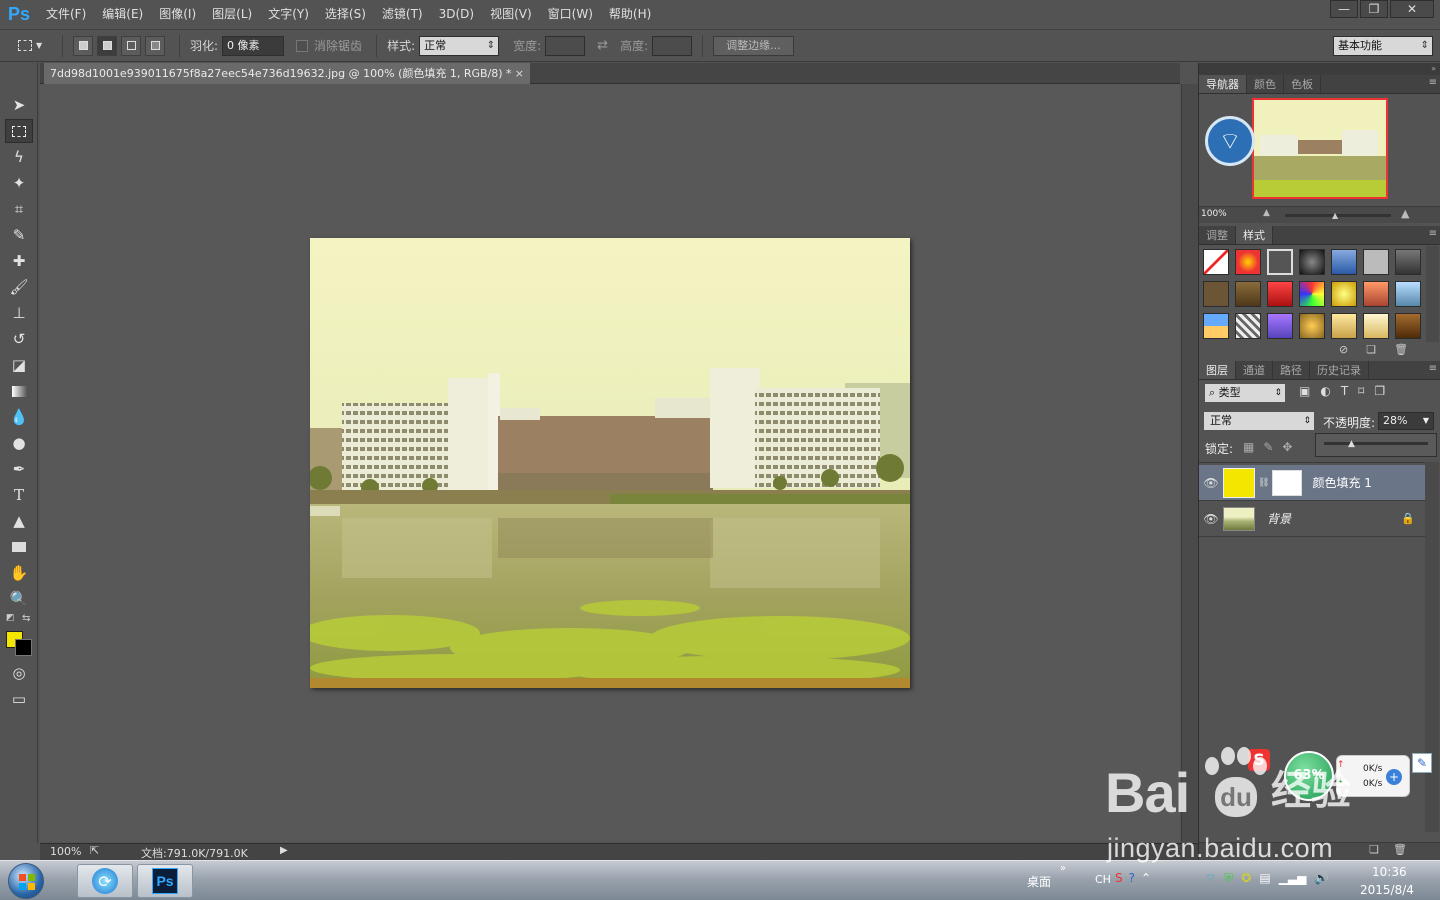 This screenshot has height=900, width=1440. What do you see at coordinates (1259, 760) in the screenshot?
I see `sogou-logo-icon: S` at bounding box center [1259, 760].